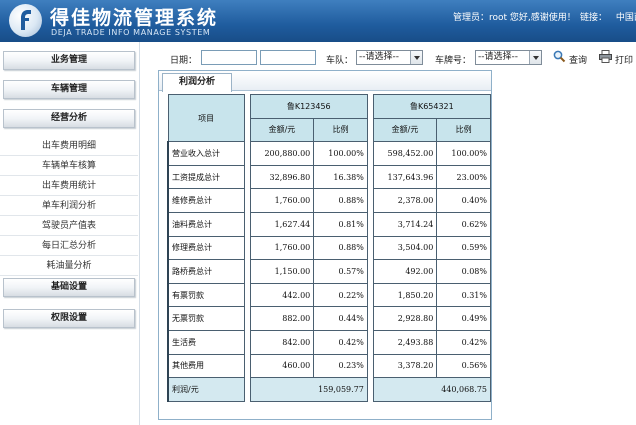  What do you see at coordinates (308, 389) in the screenshot?
I see `total-value-1: 159,059.77` at bounding box center [308, 389].